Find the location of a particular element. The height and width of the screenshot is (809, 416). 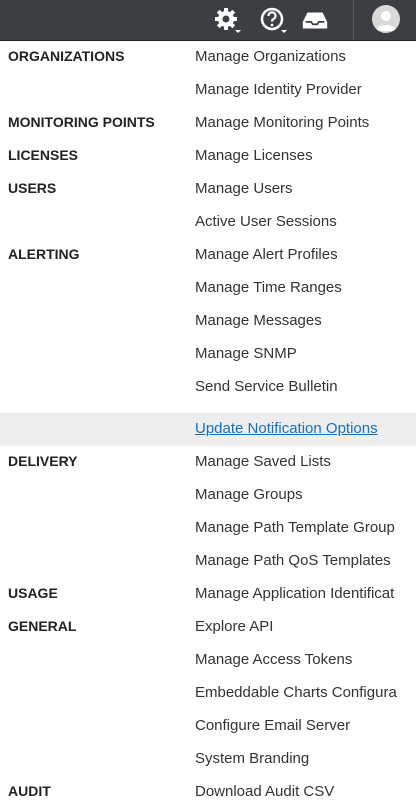

menu-item-send-service-bulletin: Send Service Bulletin is located at coordinates (266, 386).